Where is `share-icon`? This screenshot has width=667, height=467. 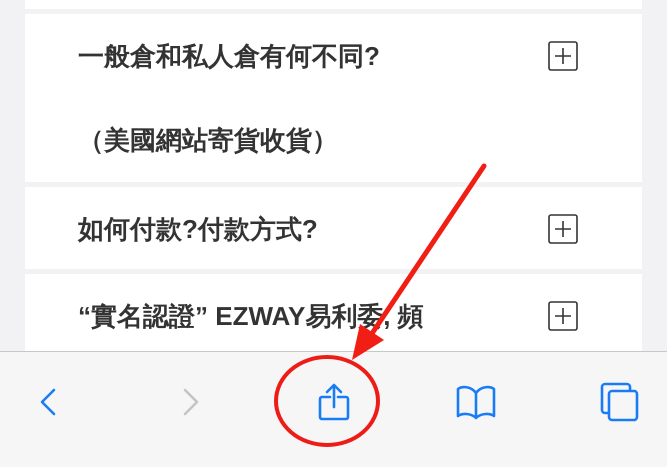 share-icon is located at coordinates (333, 402).